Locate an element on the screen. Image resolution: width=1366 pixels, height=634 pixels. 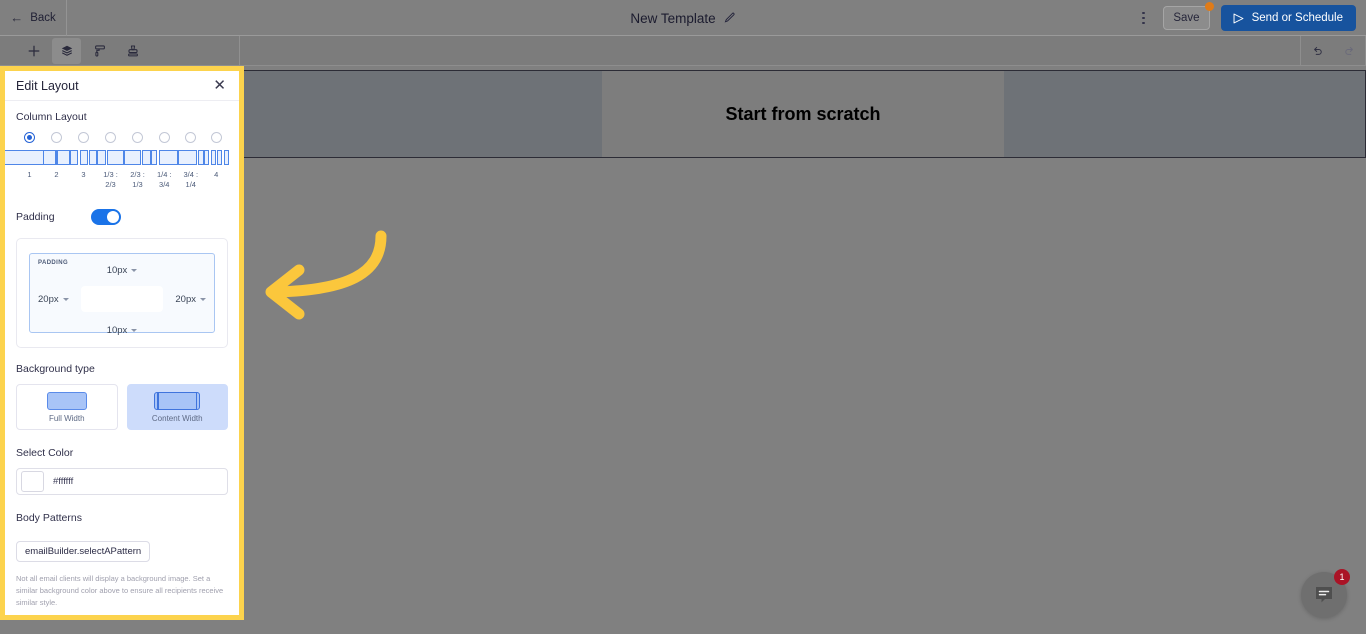
padding-top-value: 10px is located at coordinates (117, 271).